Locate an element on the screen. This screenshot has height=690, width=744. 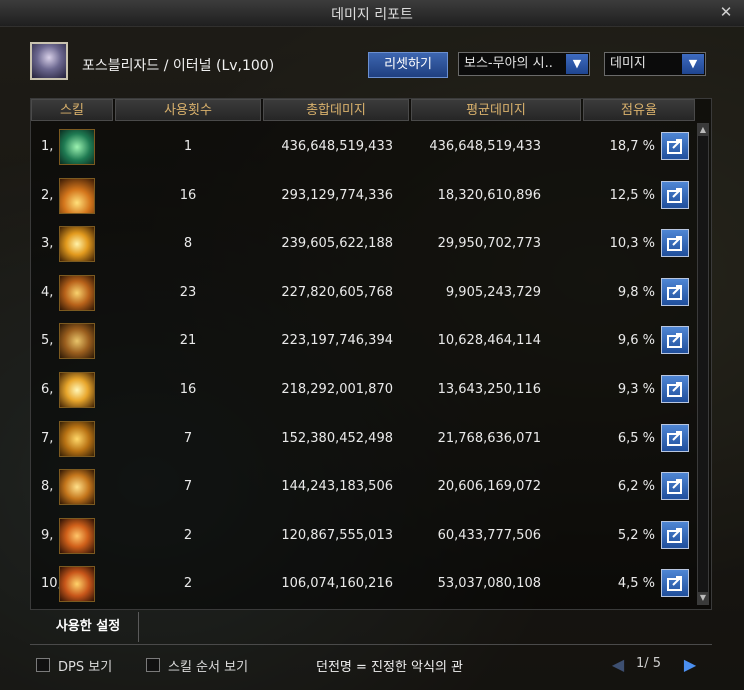
reset-button: 리셋하기 is located at coordinates (408, 65).